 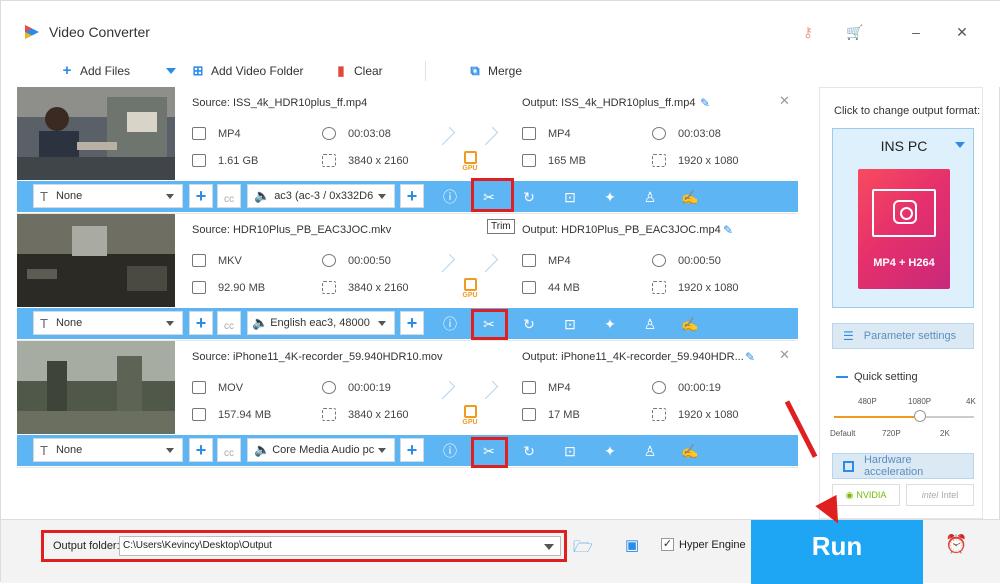 What do you see at coordinates (904, 146) in the screenshot?
I see `format-name: INS PC` at bounding box center [904, 146].